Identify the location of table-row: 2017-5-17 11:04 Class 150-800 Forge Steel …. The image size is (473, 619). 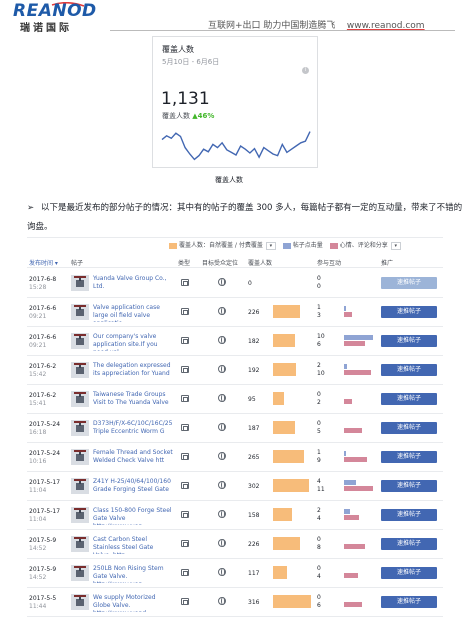
(235, 515).